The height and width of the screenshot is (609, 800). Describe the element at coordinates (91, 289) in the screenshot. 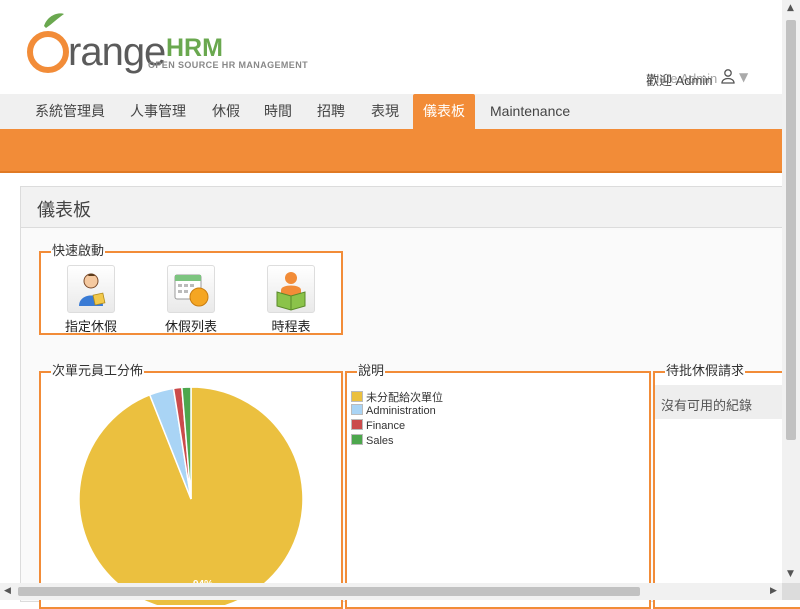

I see `assign-leave-icon` at that location.